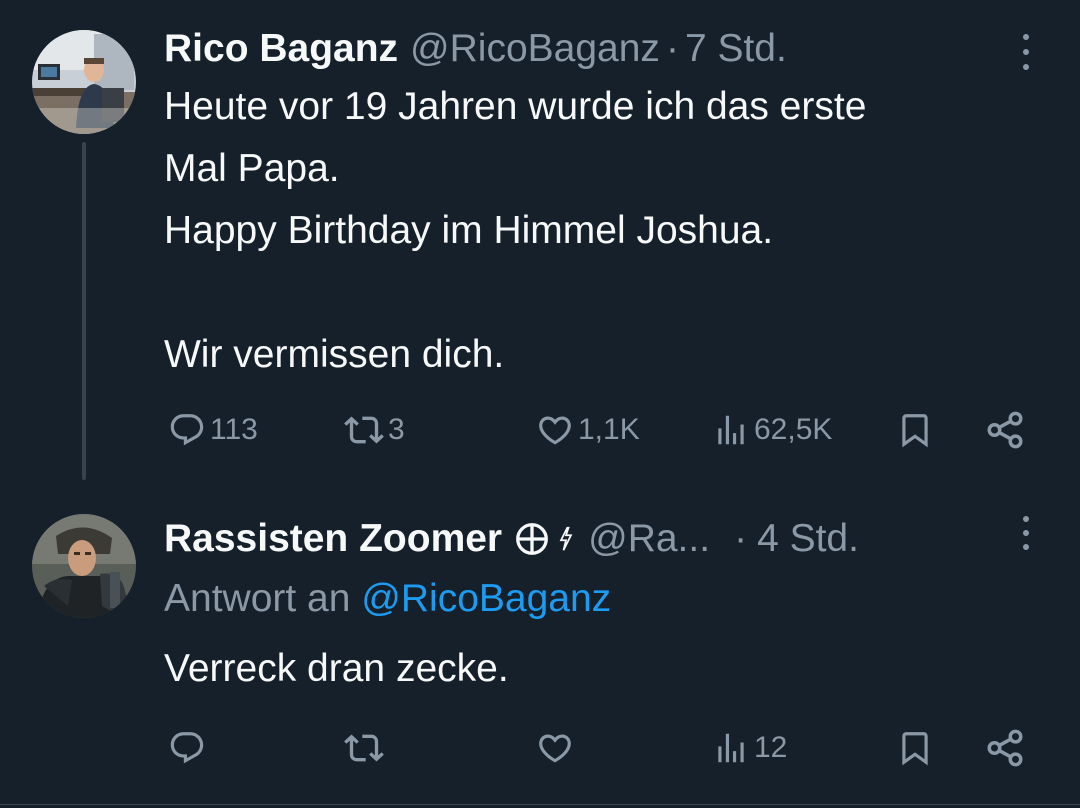 This screenshot has width=1080, height=808. What do you see at coordinates (515, 106) in the screenshot?
I see `tweet-text-line: Heute vor 19 Jahren wurde ich das erste` at bounding box center [515, 106].